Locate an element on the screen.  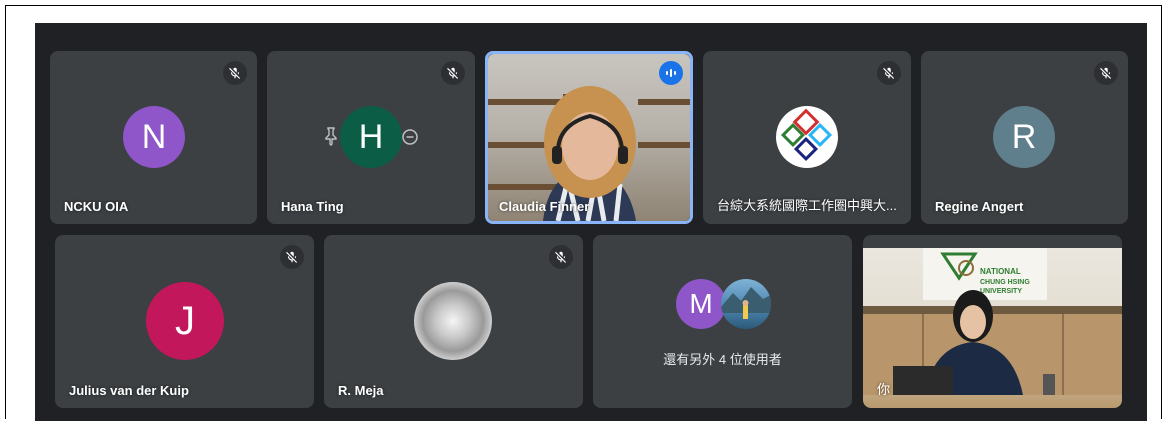
svg-text: NATIONAL is located at coordinates (1000, 271).